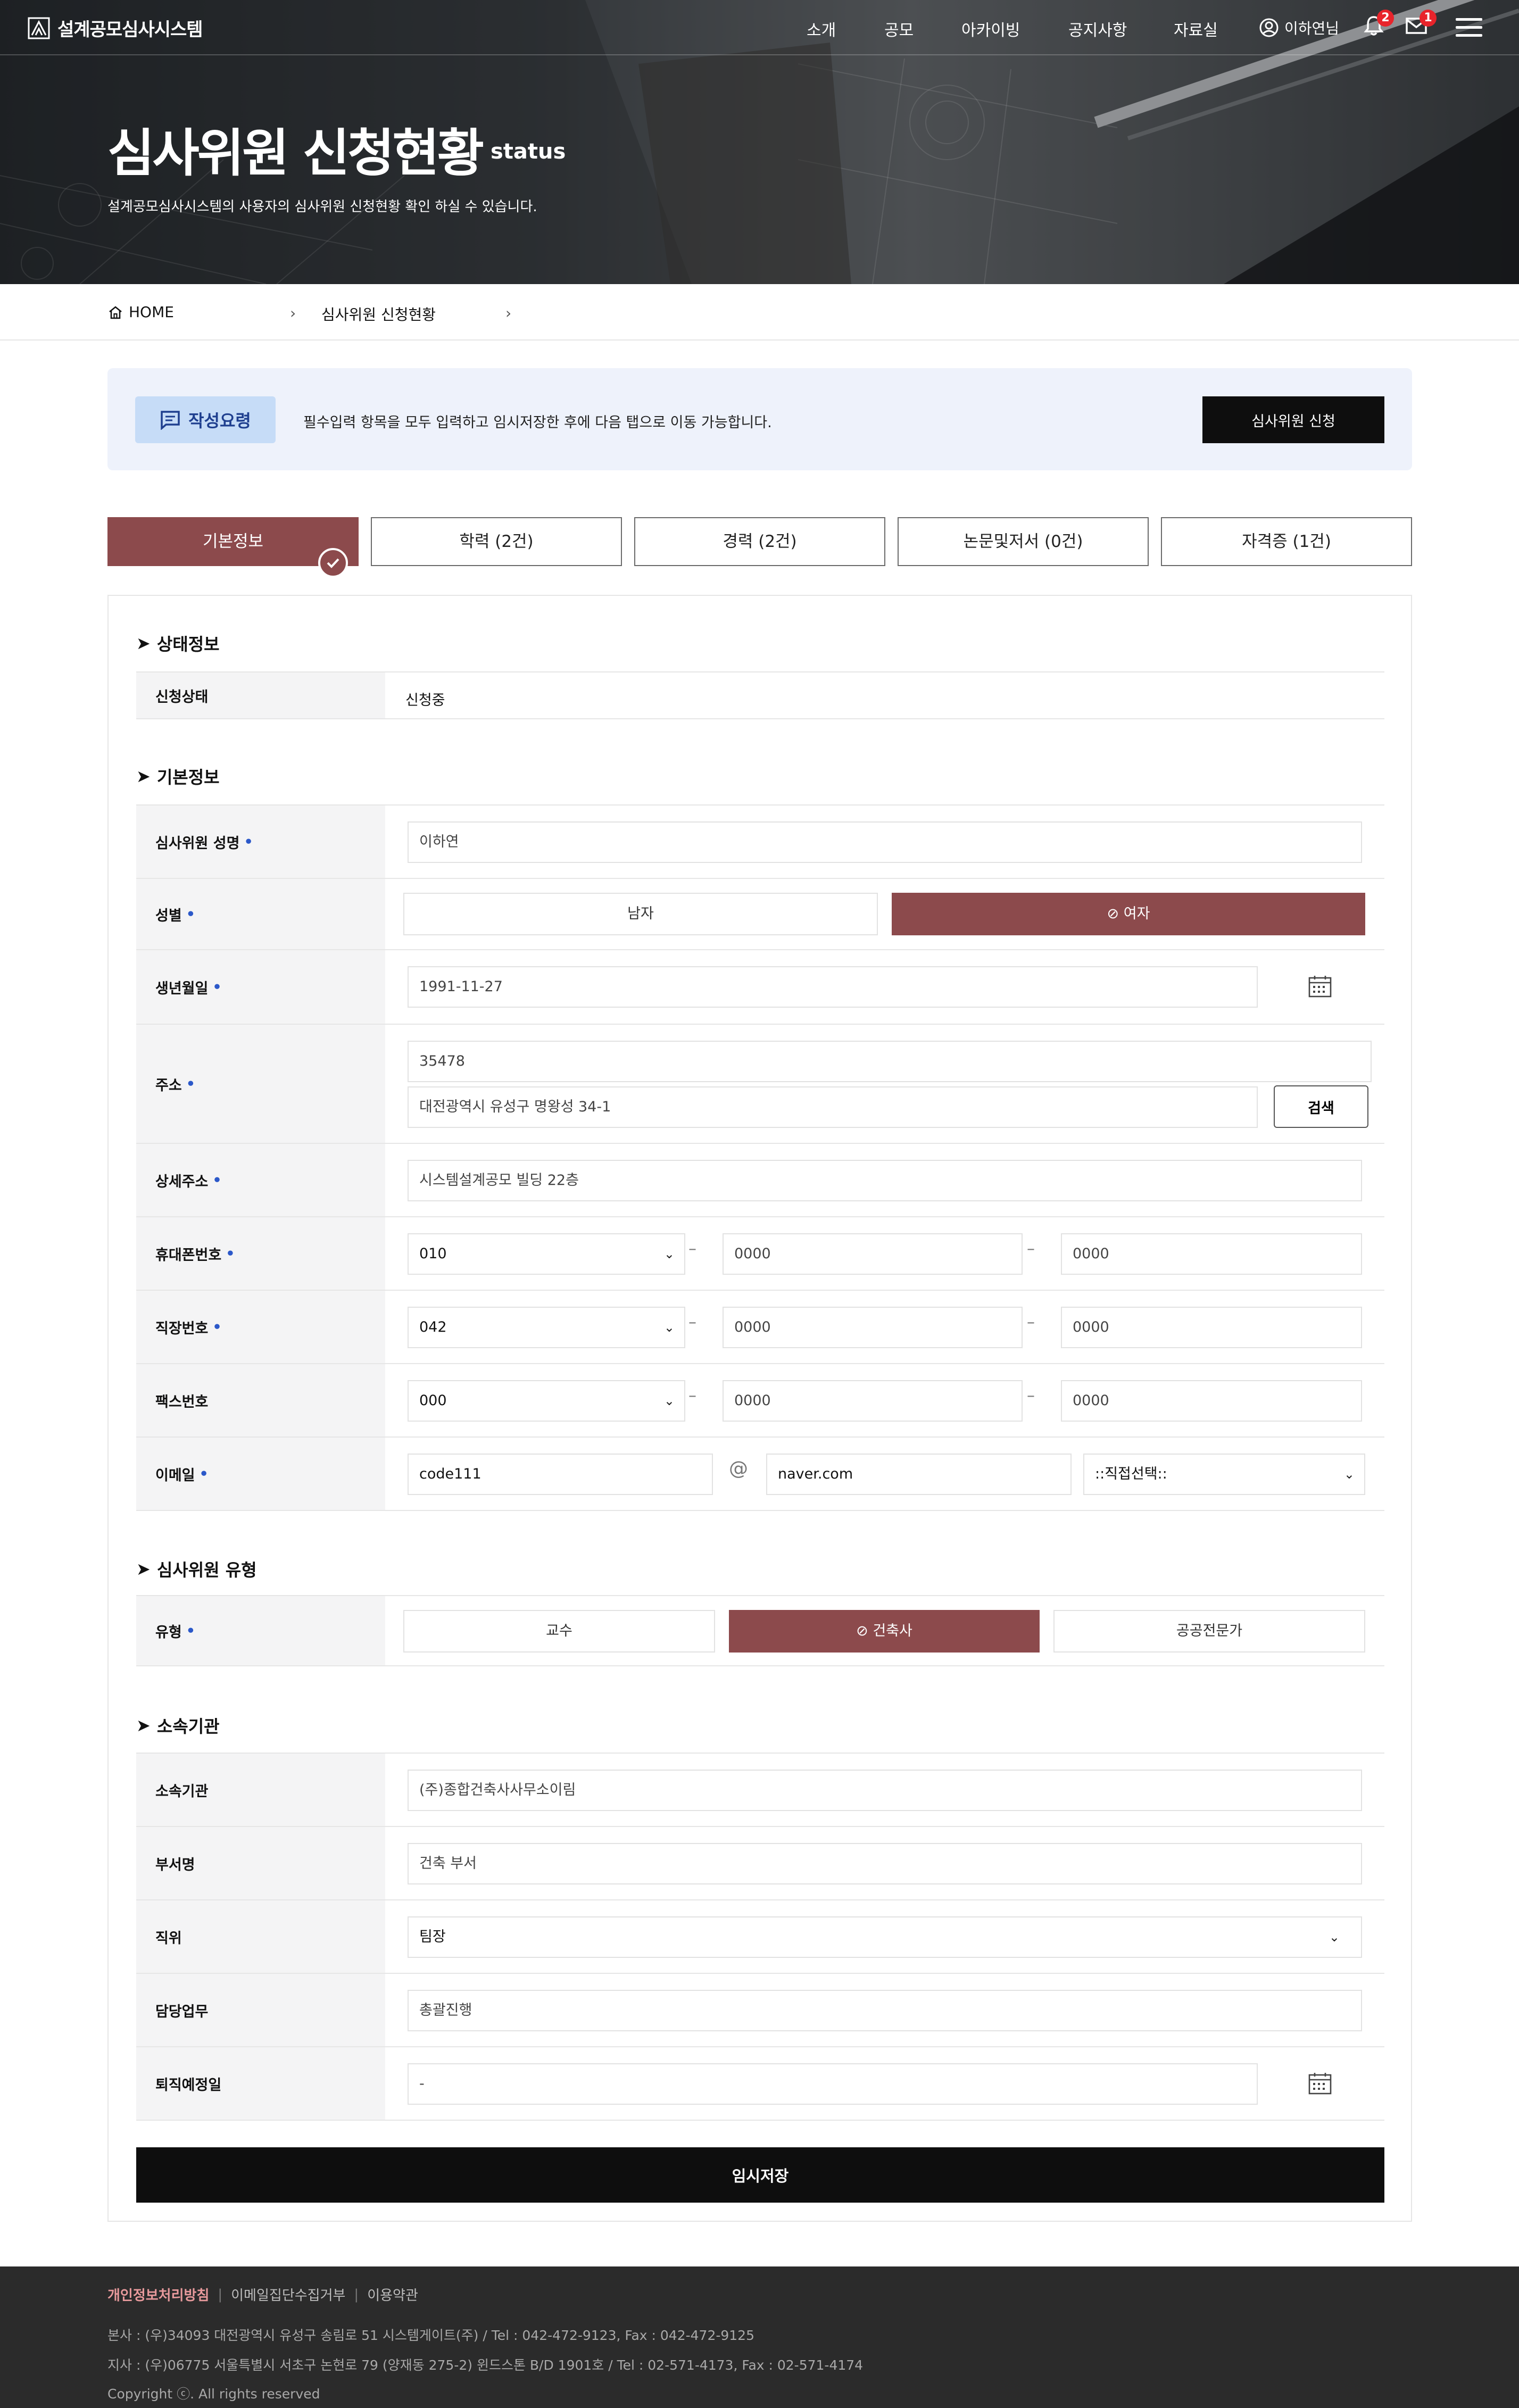 The image size is (1519, 2408). I want to click on form-row-position: 직위 팀장 ⌄, so click(760, 1936).